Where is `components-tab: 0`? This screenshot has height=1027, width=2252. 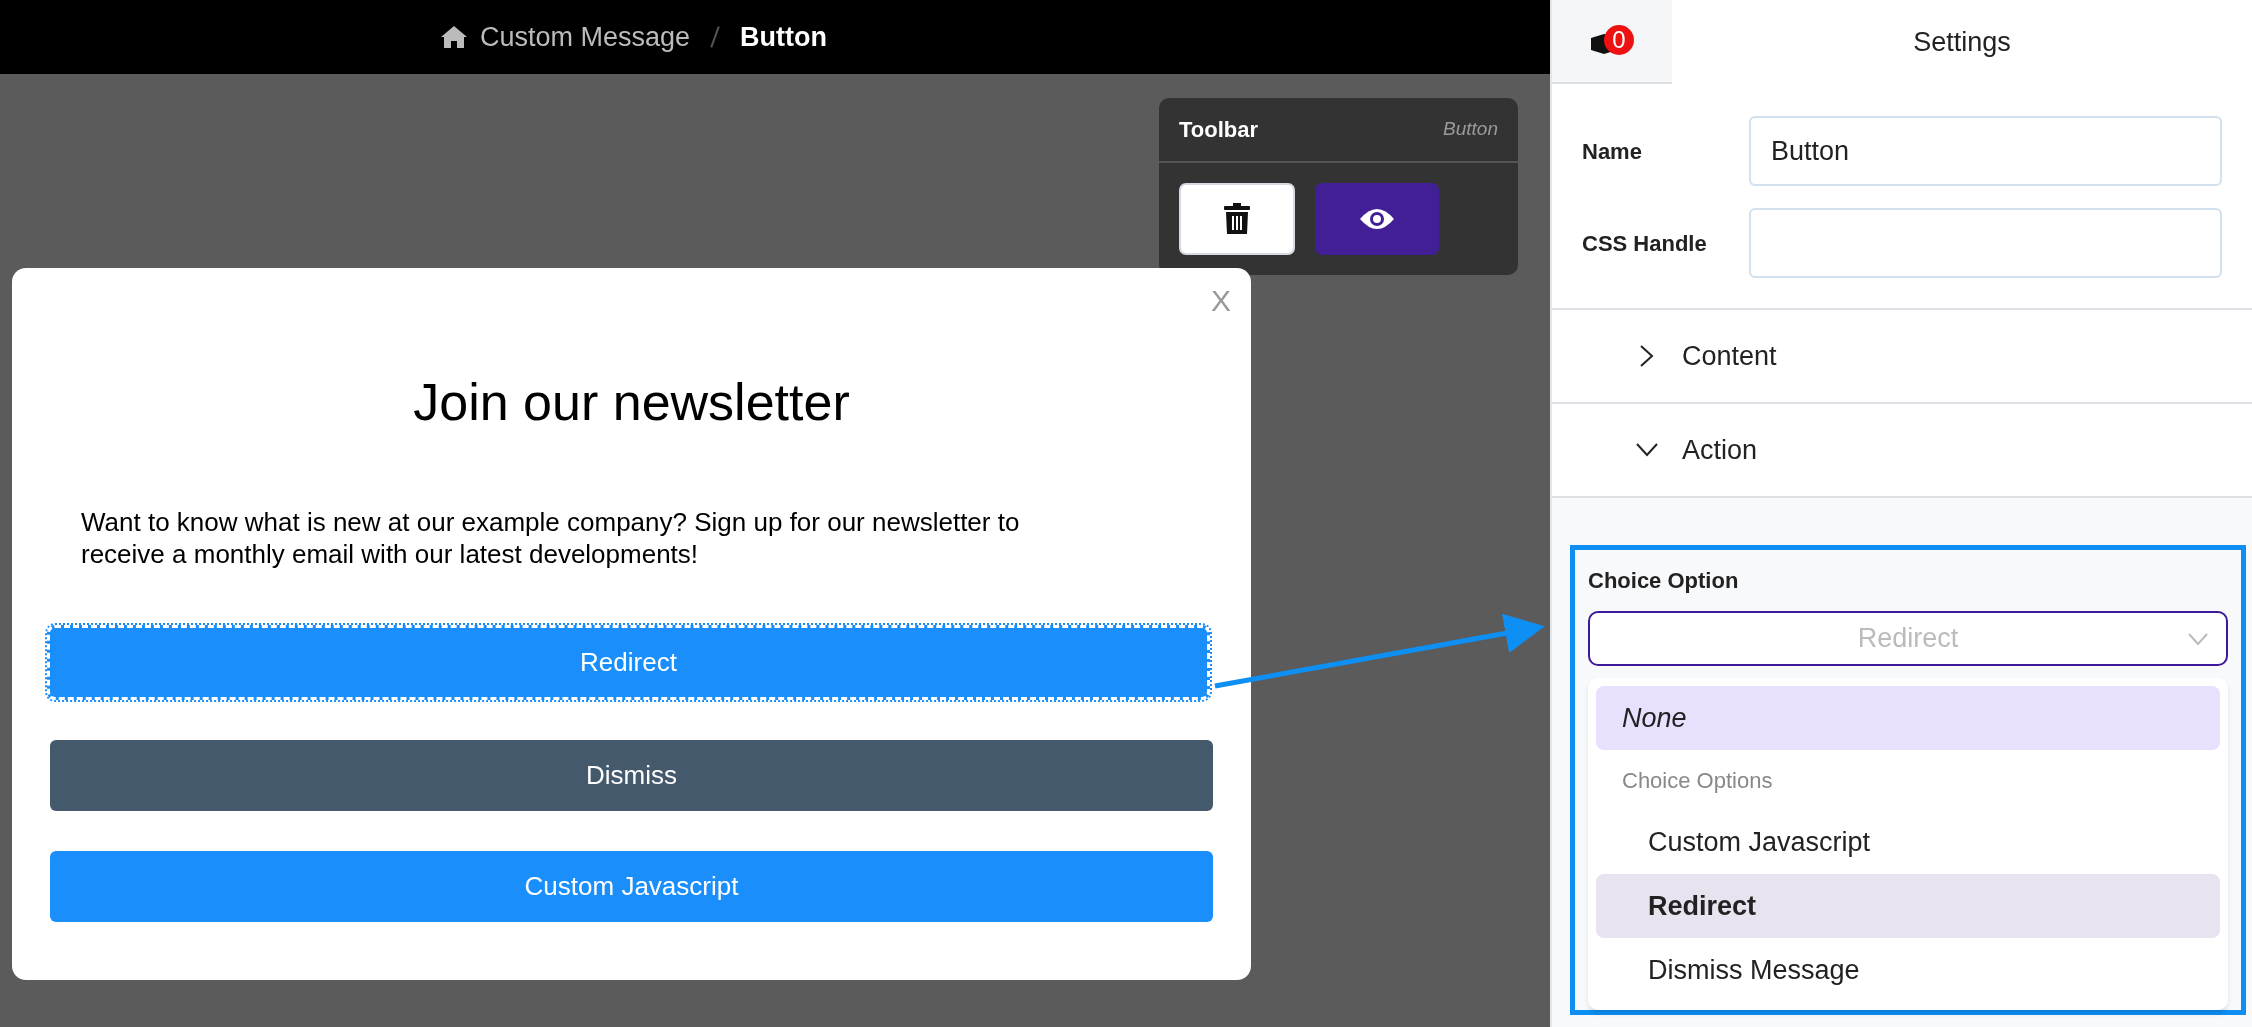 components-tab: 0 is located at coordinates (1612, 42).